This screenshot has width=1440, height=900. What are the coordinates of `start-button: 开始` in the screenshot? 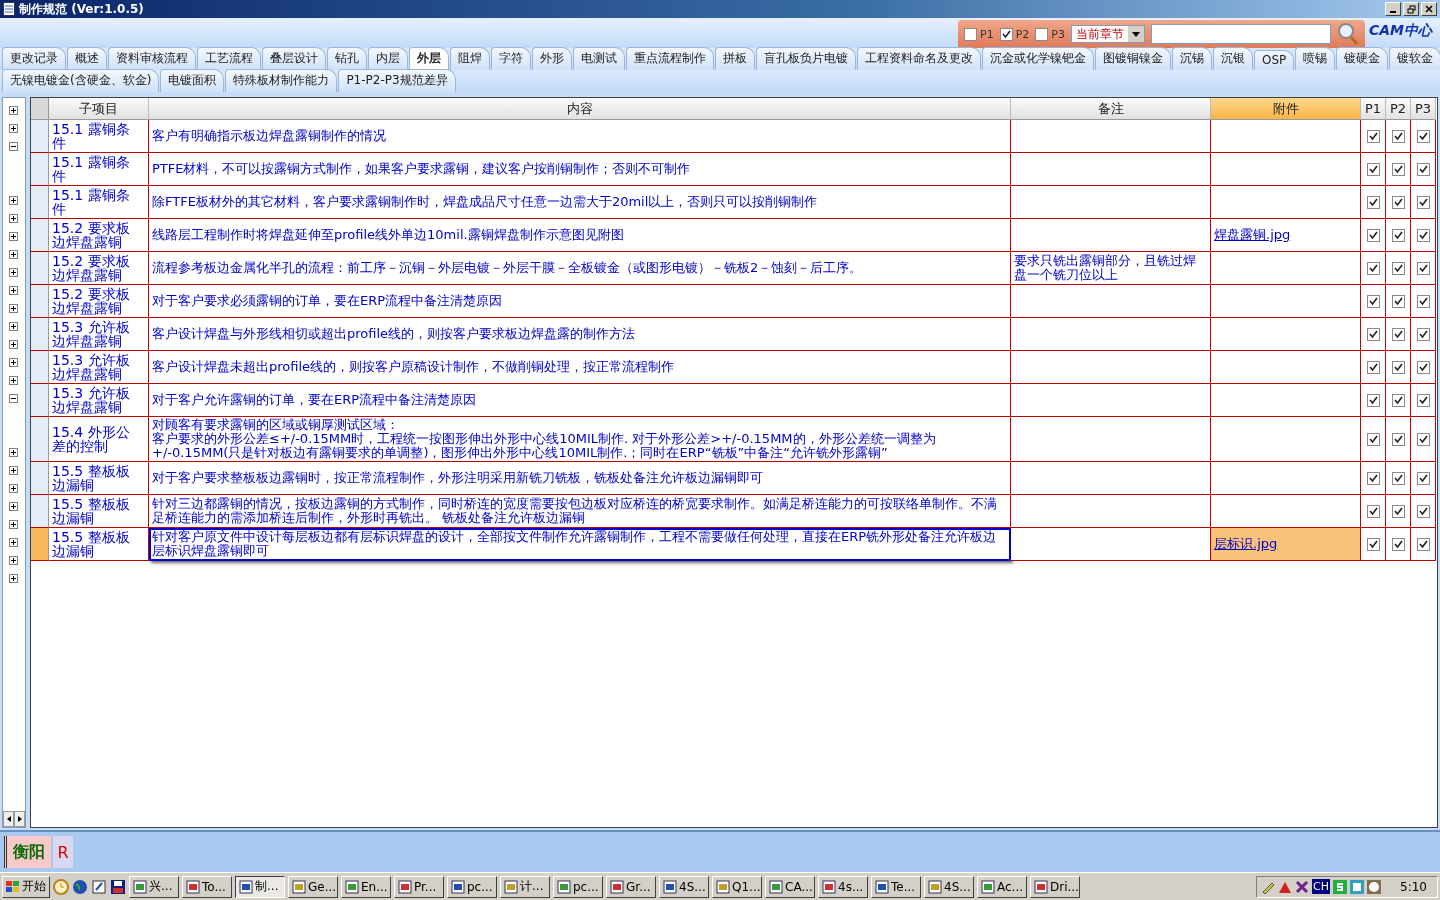 It's located at (26, 886).